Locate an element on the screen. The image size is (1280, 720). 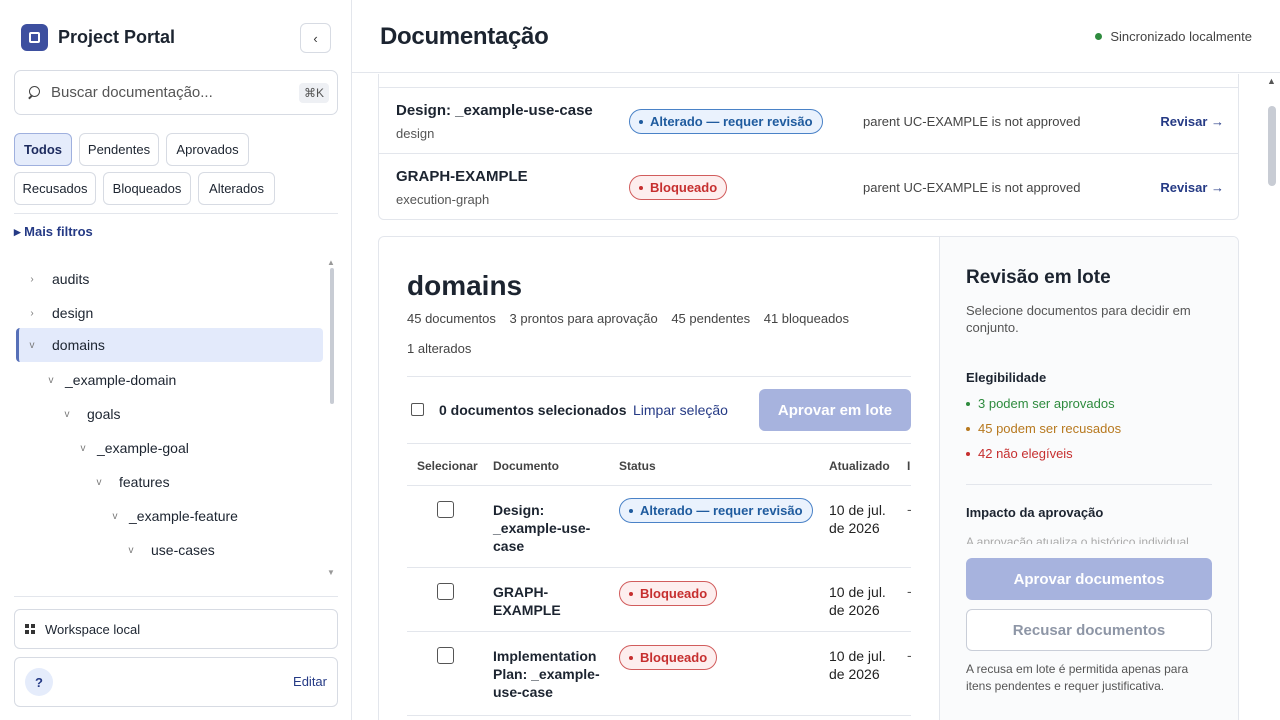
col-header-select: Selecionar is located at coordinates (447, 466).